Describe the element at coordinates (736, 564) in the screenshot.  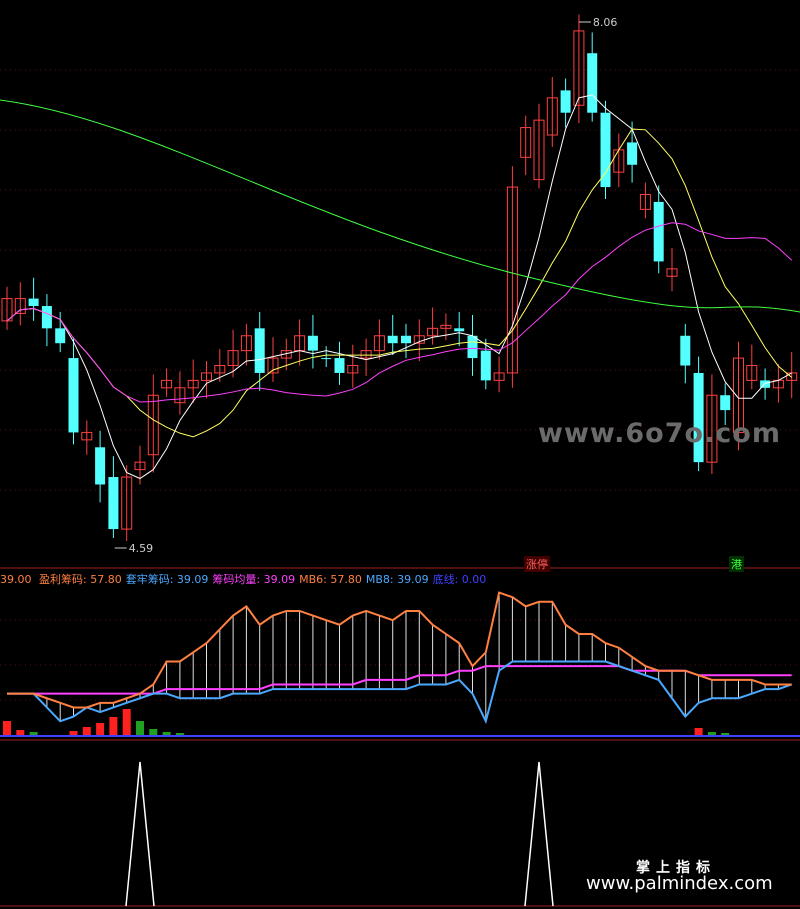
I see `gang-tag: 港` at that location.